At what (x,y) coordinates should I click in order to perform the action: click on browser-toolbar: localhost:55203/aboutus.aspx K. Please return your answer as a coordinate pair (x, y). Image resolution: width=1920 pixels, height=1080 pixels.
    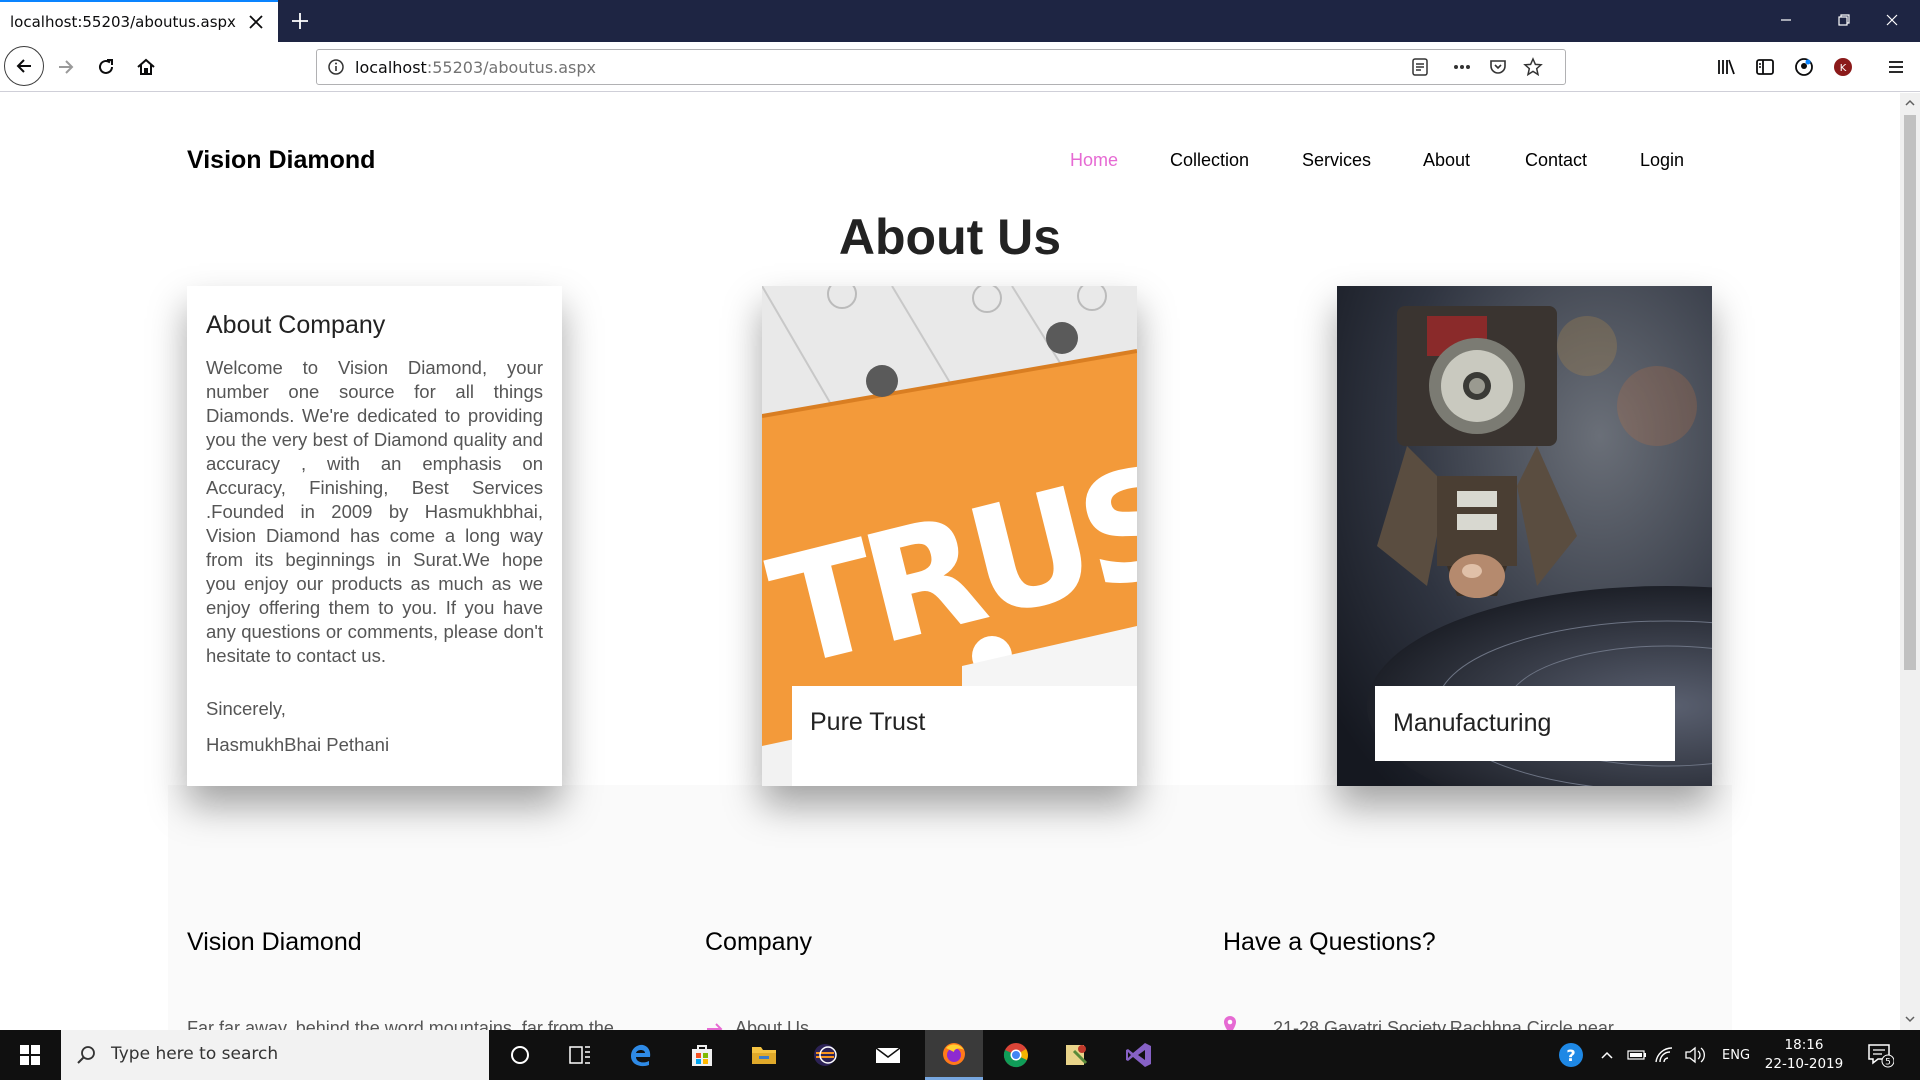
    Looking at the image, I should click on (960, 67).